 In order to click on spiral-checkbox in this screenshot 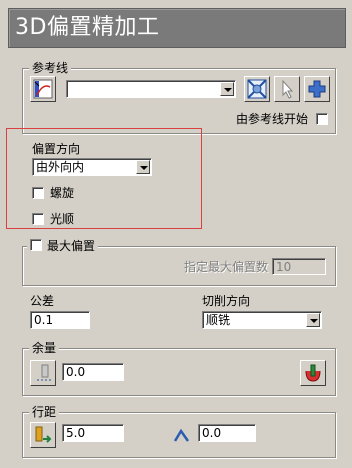, I will do `click(38, 193)`.